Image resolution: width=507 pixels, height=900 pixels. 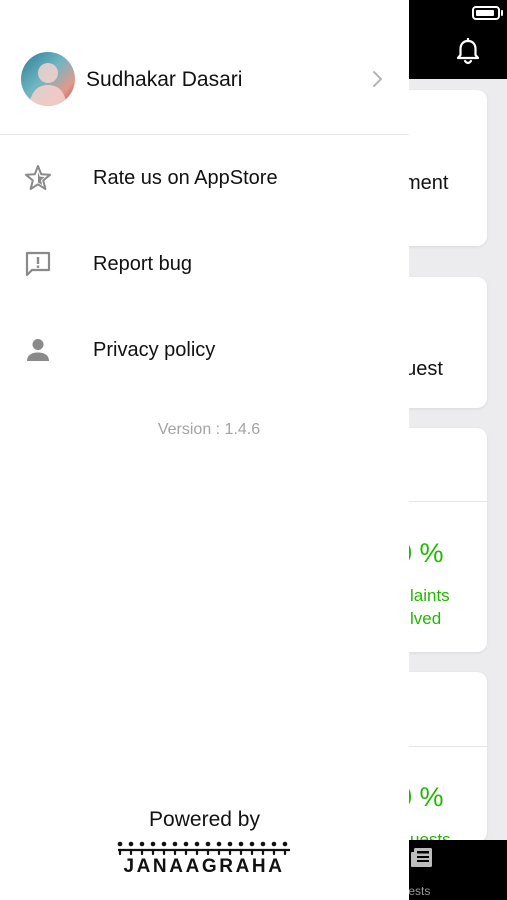 I want to click on report-bug-icon, so click(x=38, y=264).